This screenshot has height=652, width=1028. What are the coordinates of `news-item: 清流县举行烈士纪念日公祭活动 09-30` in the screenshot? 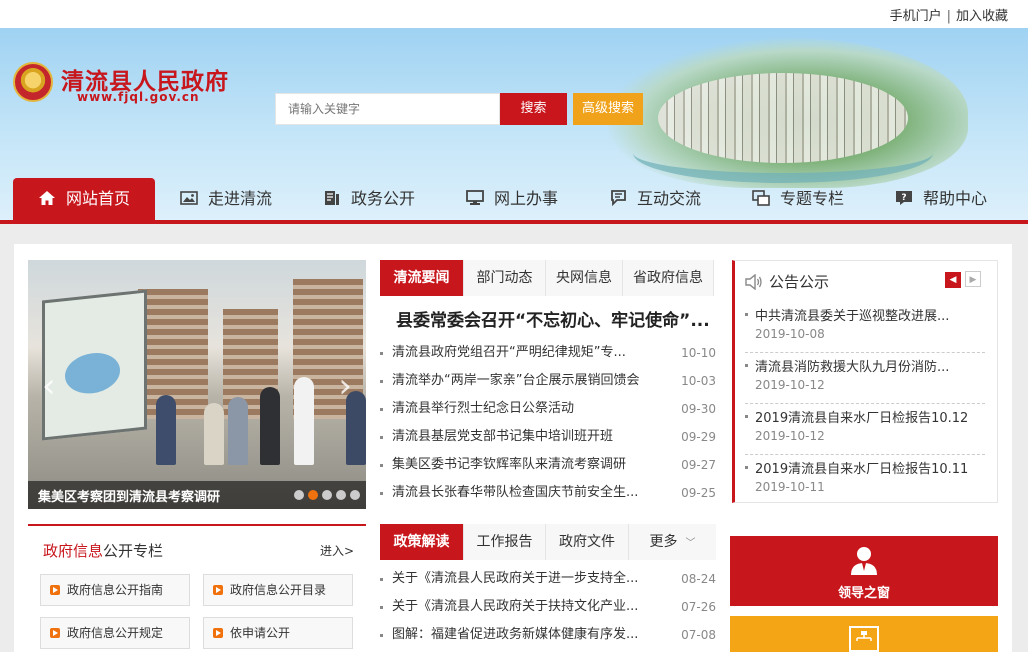 It's located at (548, 409).